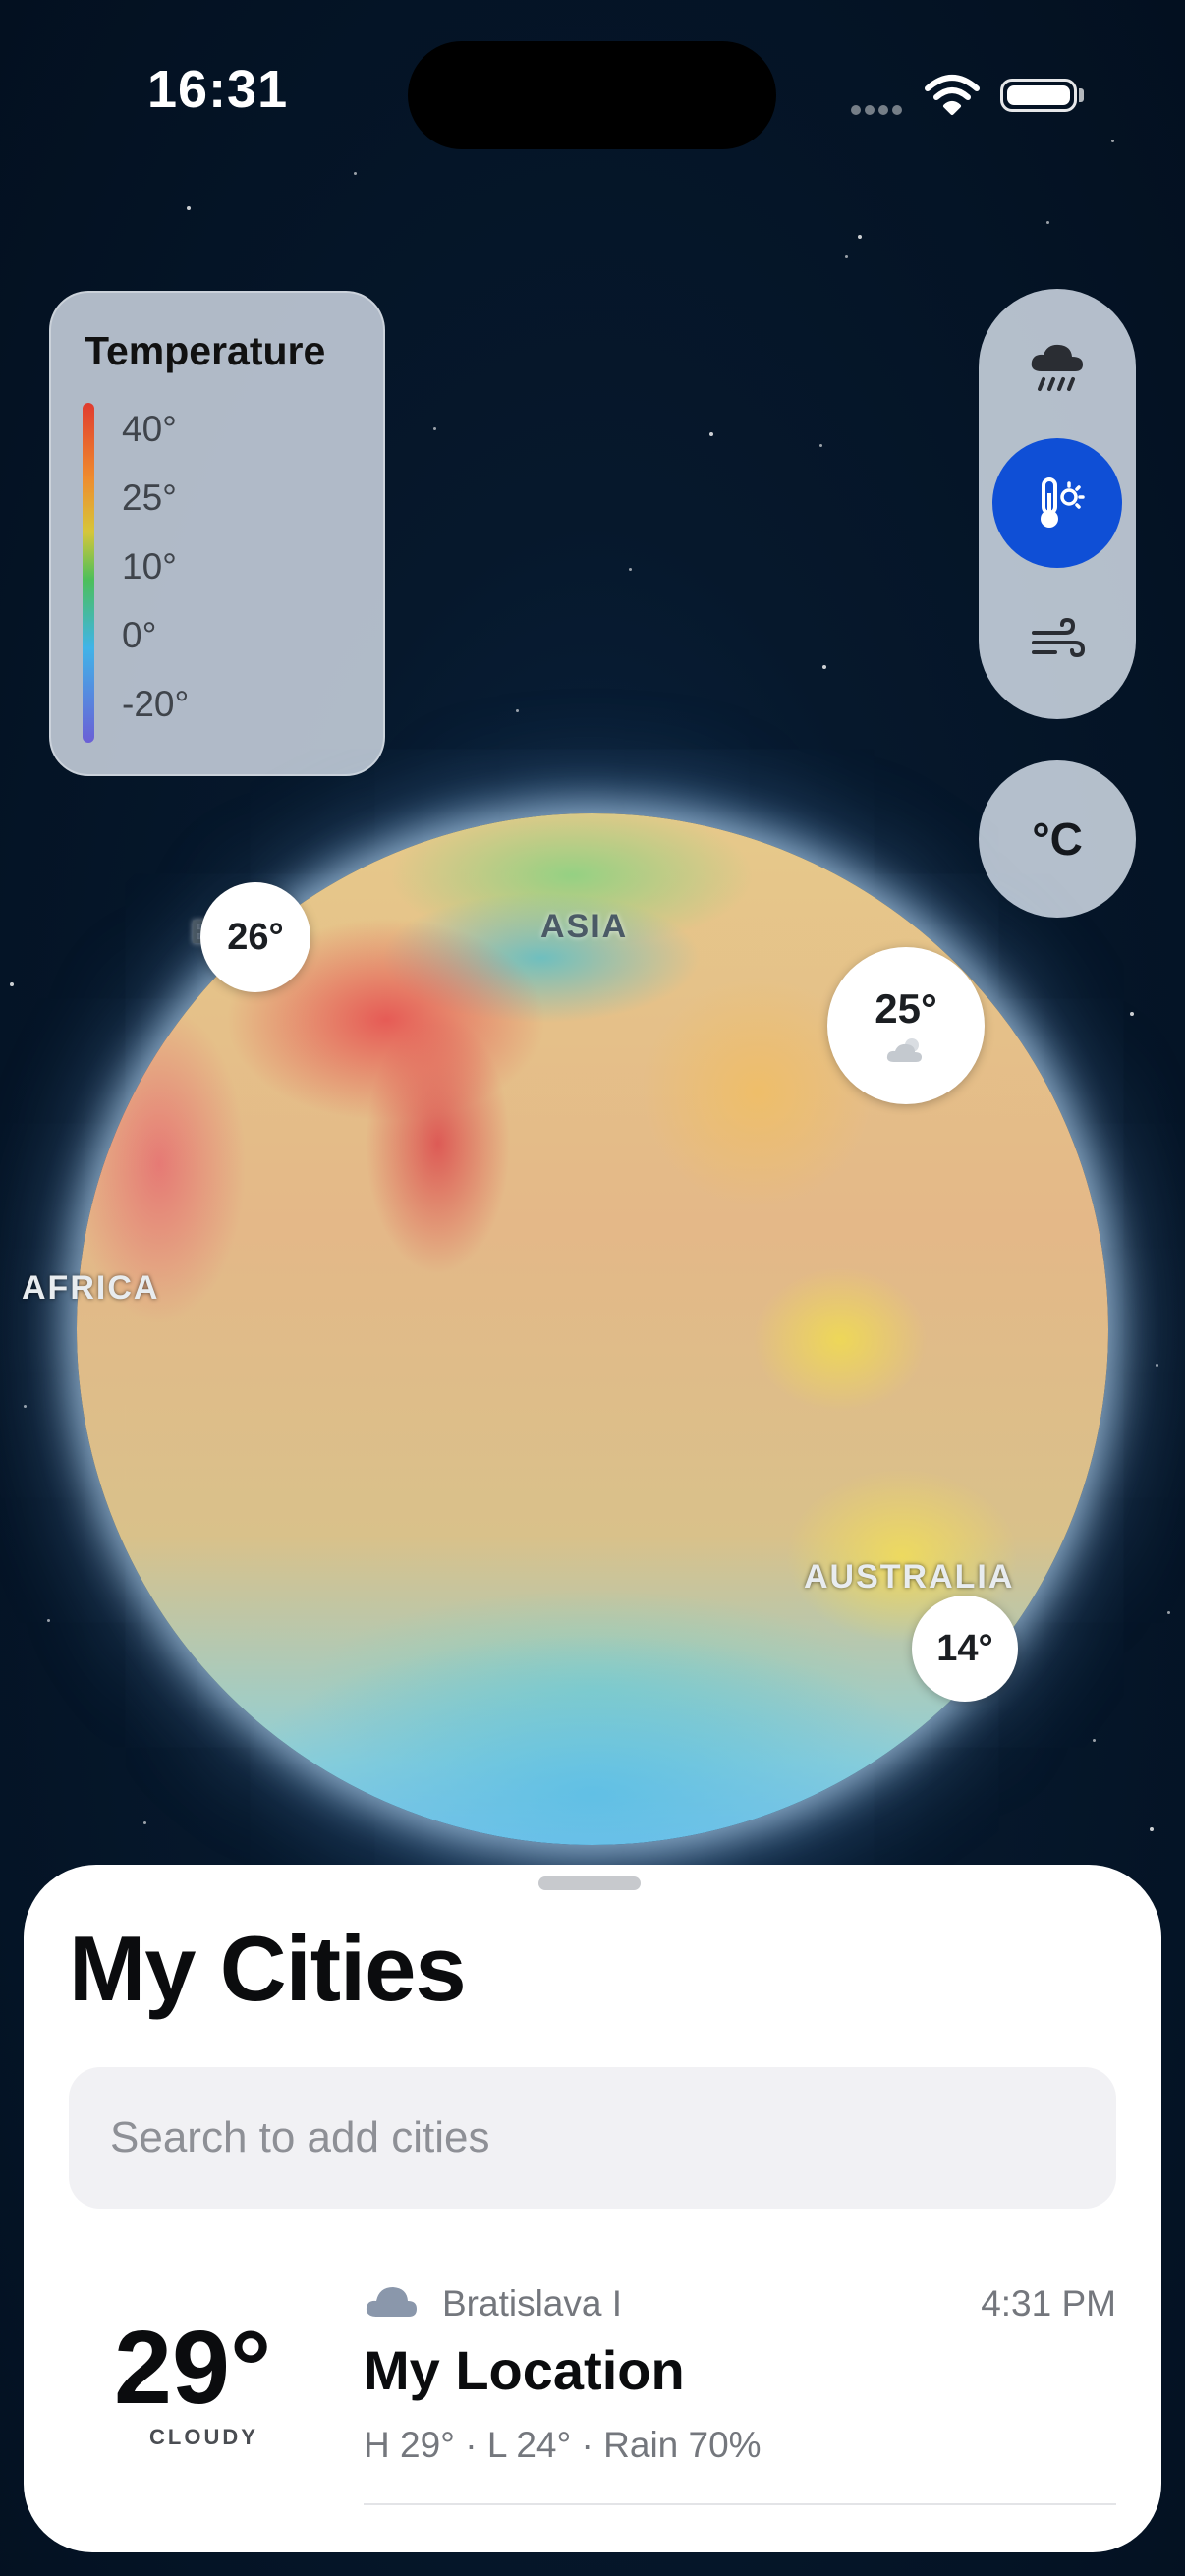 The width and height of the screenshot is (1185, 2576). I want to click on city-temperature-pin: 14°, so click(965, 1649).